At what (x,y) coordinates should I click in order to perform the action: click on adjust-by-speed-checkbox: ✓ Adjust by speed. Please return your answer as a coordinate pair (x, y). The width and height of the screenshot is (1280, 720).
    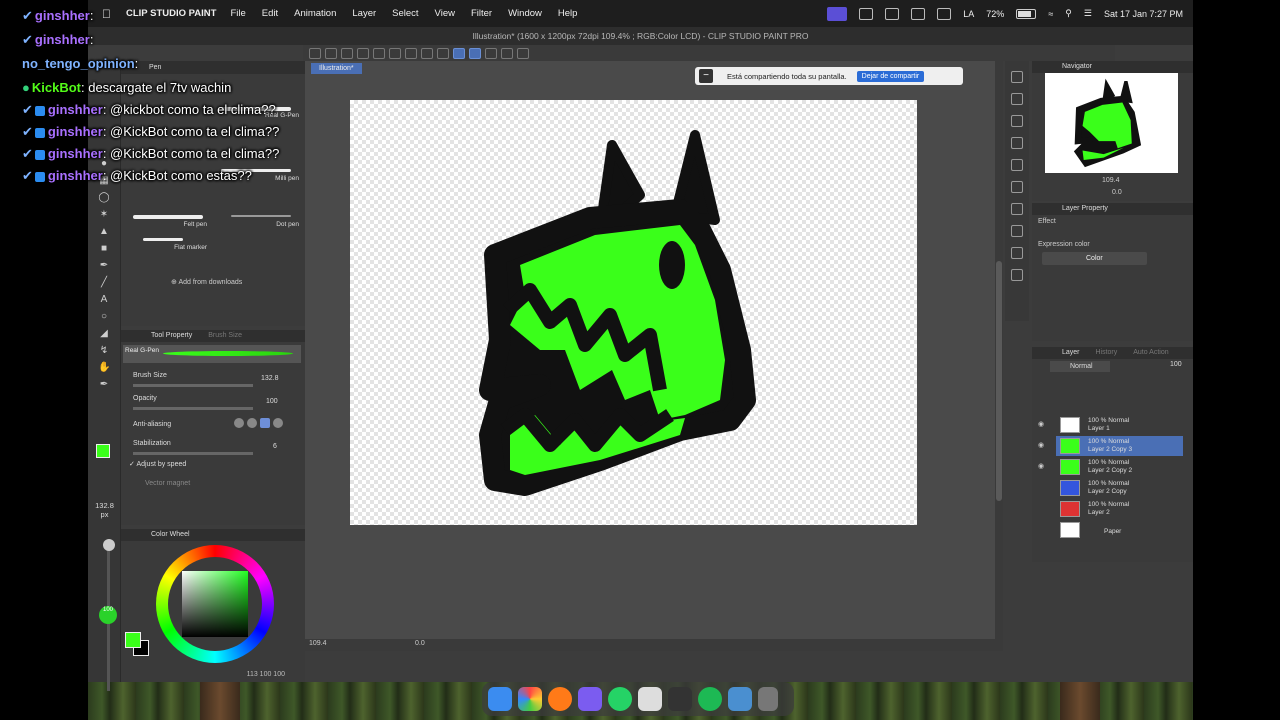
    Looking at the image, I should click on (157, 464).